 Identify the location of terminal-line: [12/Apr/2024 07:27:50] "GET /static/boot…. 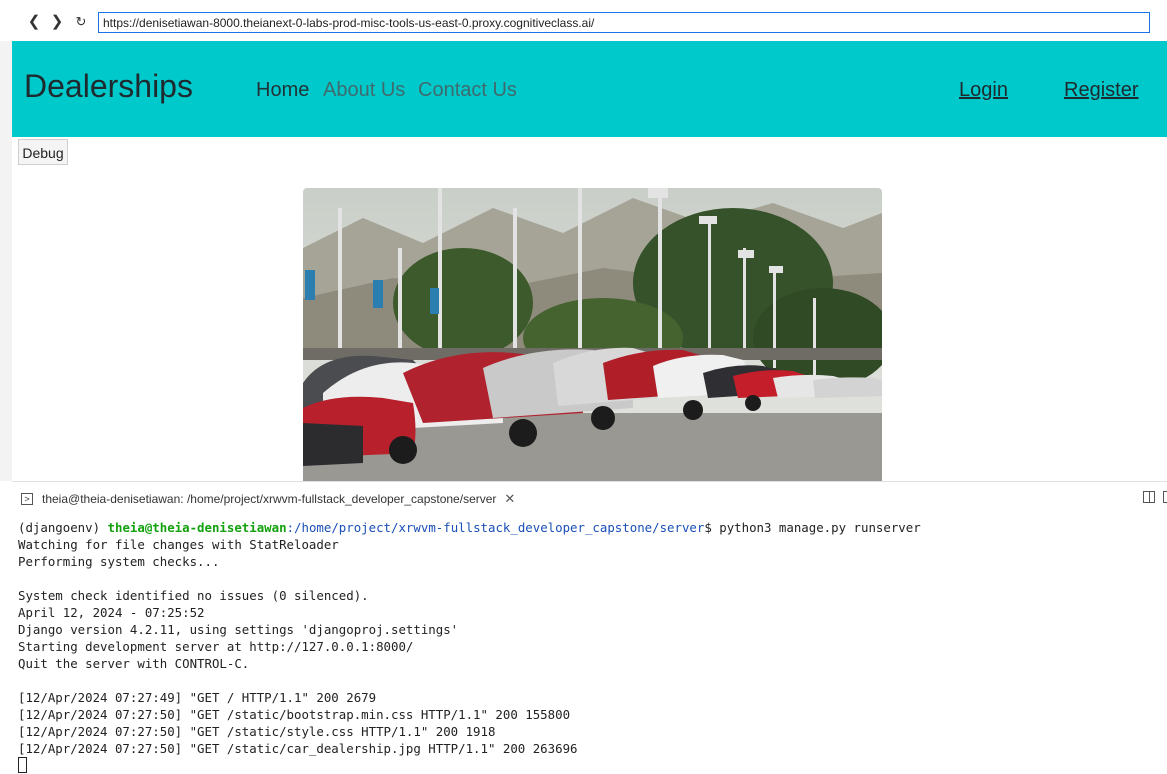
(294, 714).